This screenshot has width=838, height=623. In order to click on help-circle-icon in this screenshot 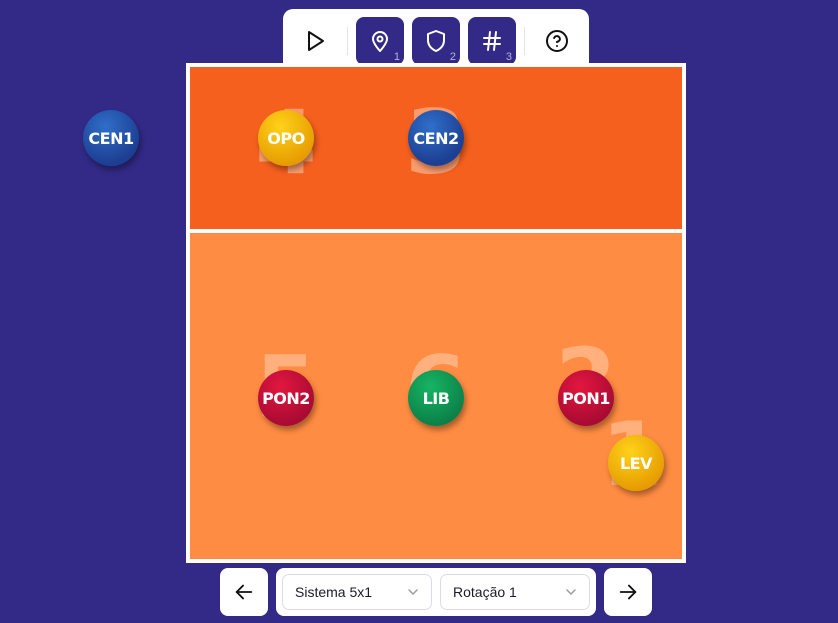, I will do `click(557, 41)`.